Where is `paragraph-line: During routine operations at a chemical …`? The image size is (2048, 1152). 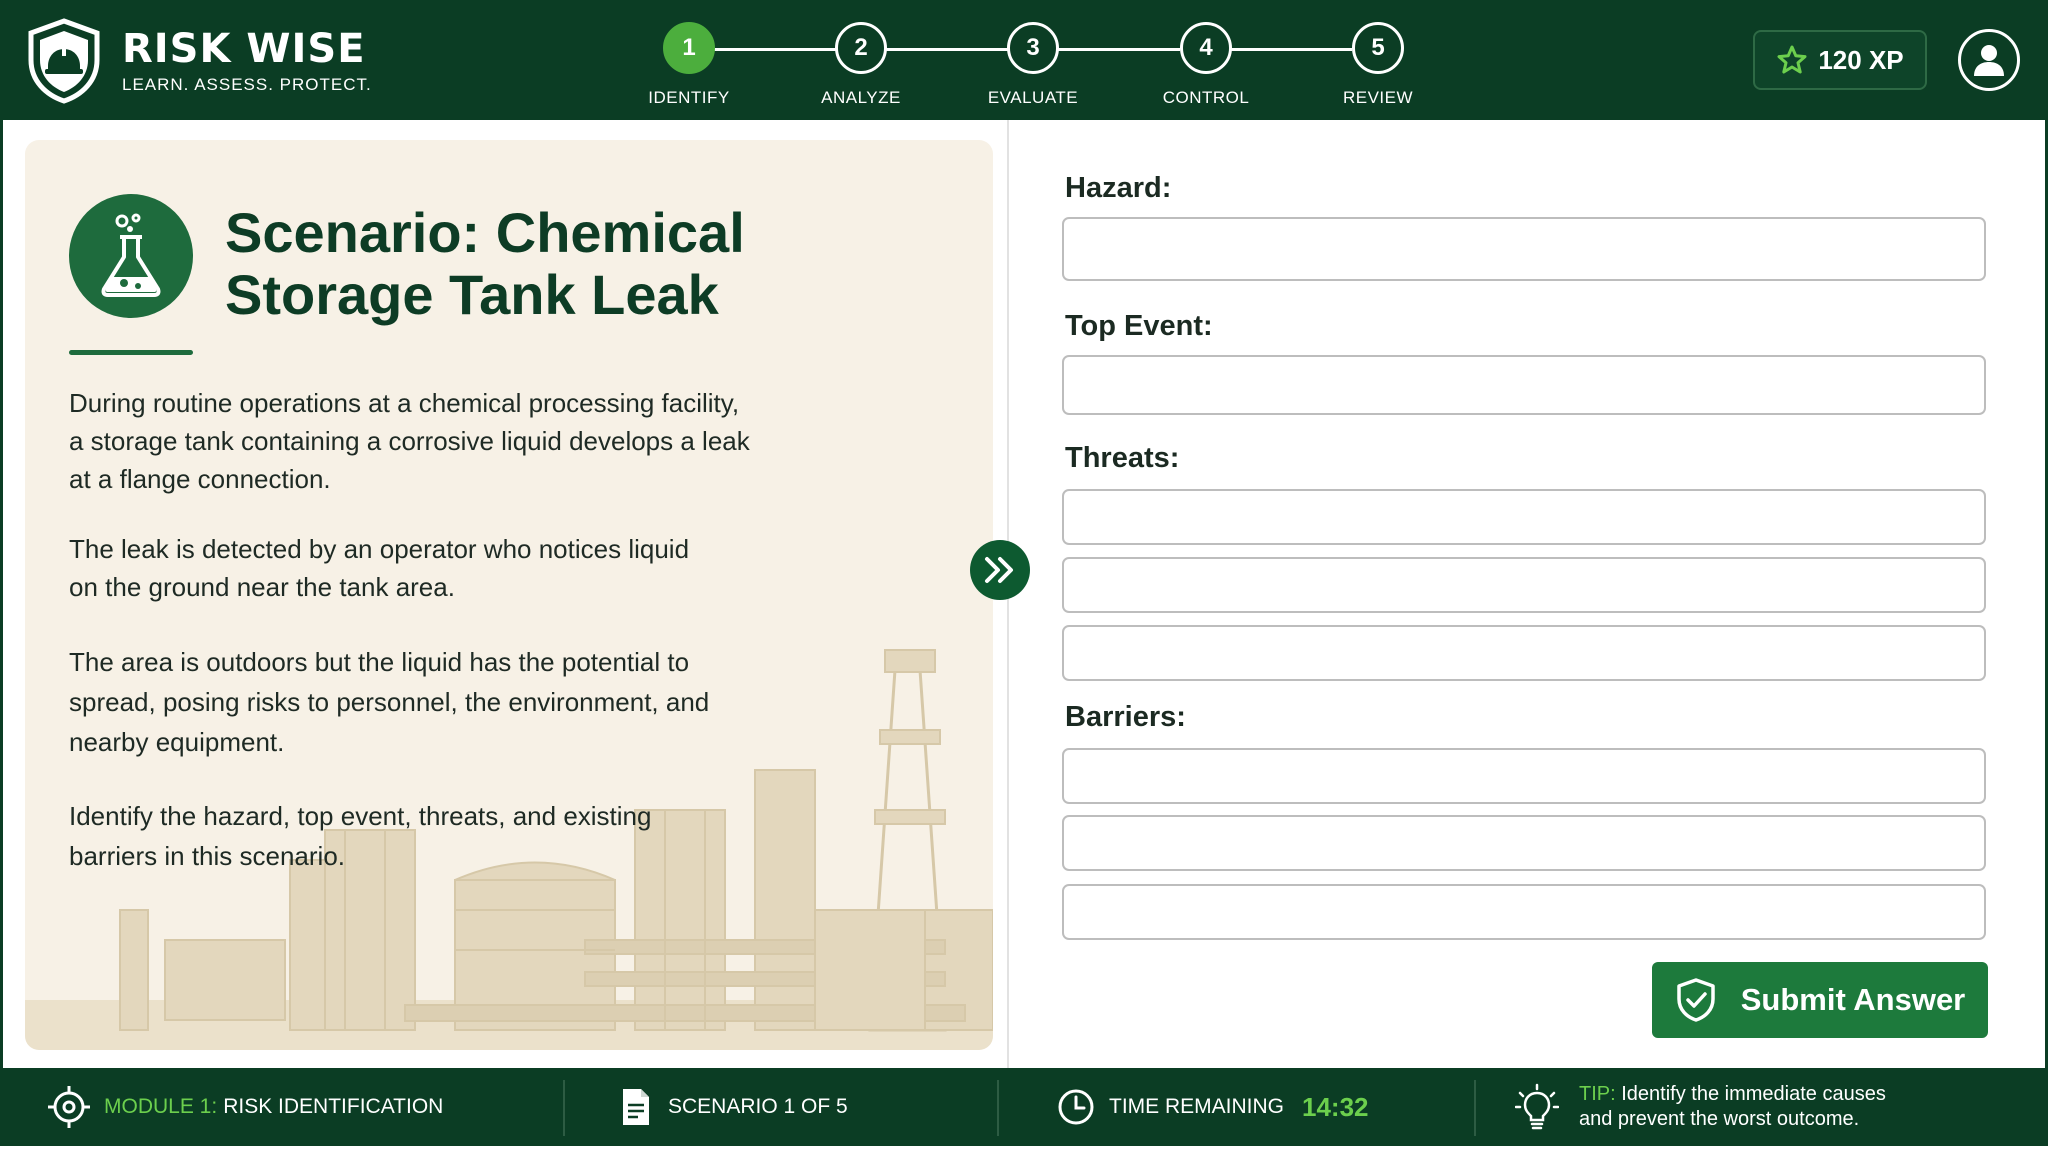
paragraph-line: During routine operations at a chemical … is located at coordinates (404, 403).